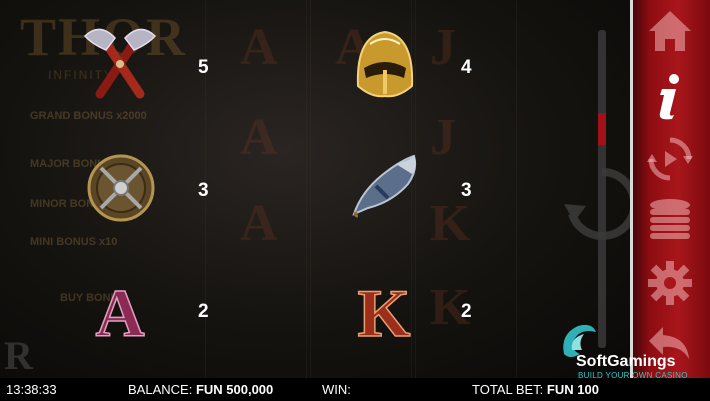  Describe the element at coordinates (626, 361) in the screenshot. I see `brand-name: SoftGamings` at that location.